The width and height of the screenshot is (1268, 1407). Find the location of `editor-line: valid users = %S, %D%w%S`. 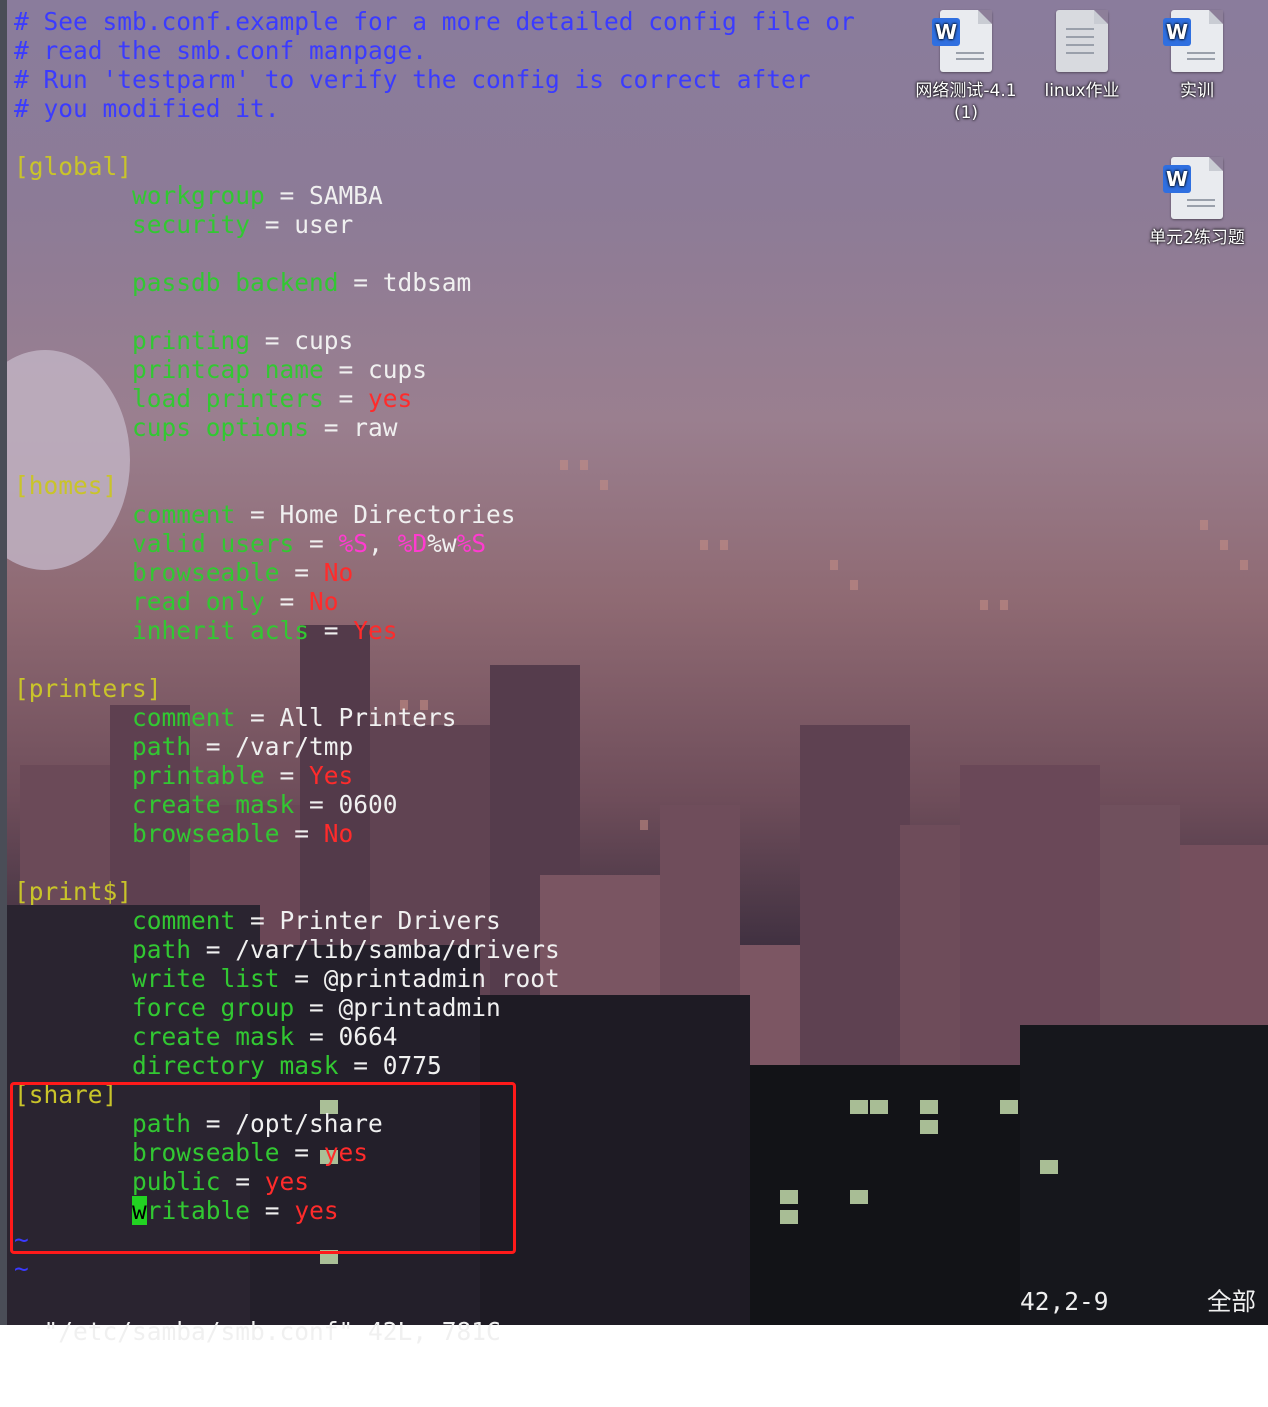

editor-line: valid users = %S, %D%w%S is located at coordinates (641, 543).